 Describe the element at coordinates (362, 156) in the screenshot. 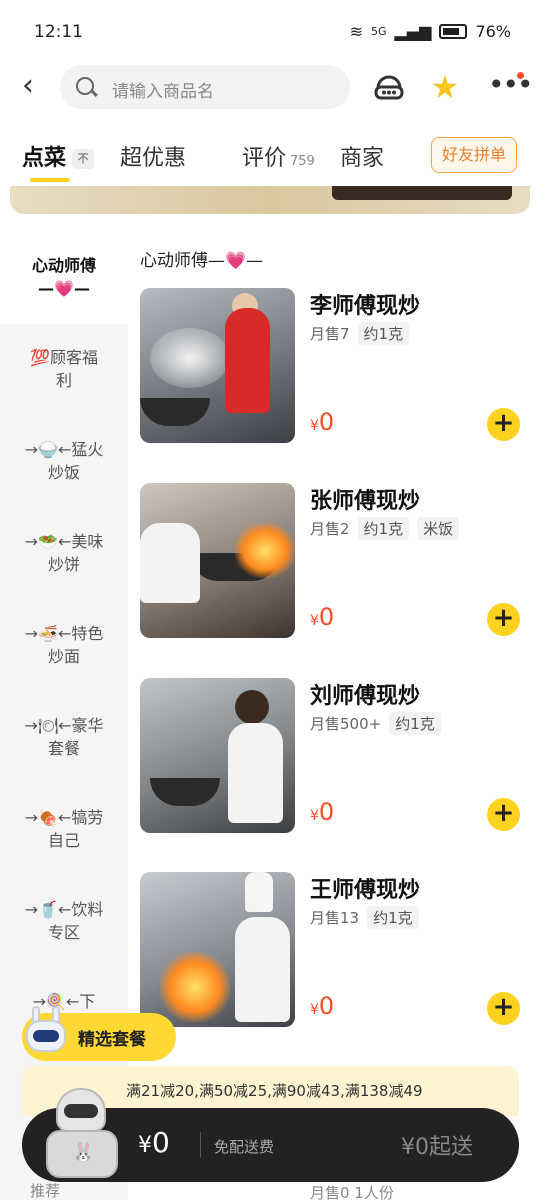

I see `tab-merchant: 商家` at that location.